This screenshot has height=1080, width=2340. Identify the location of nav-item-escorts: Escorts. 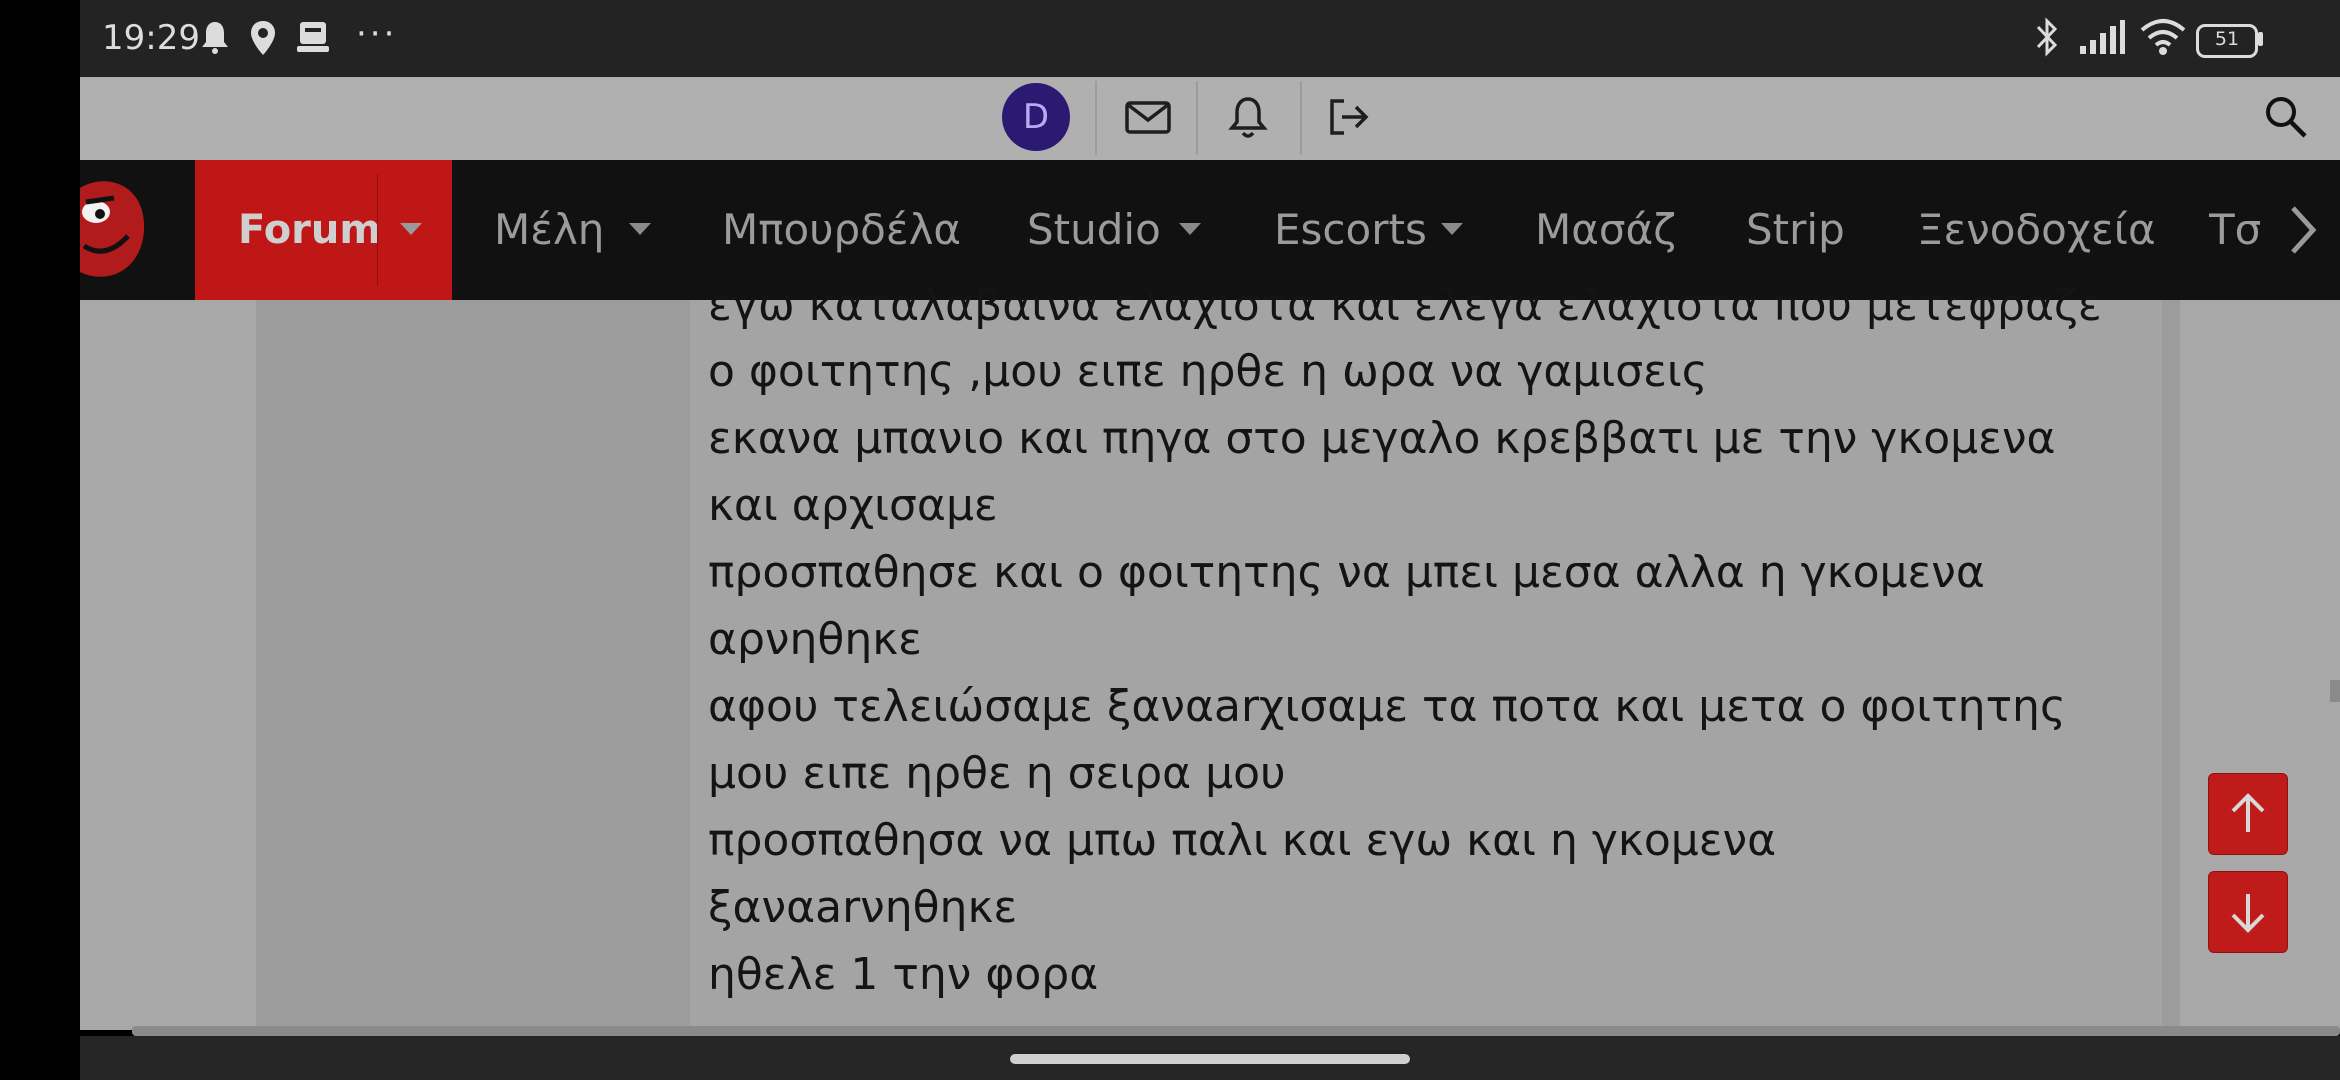
(1350, 230).